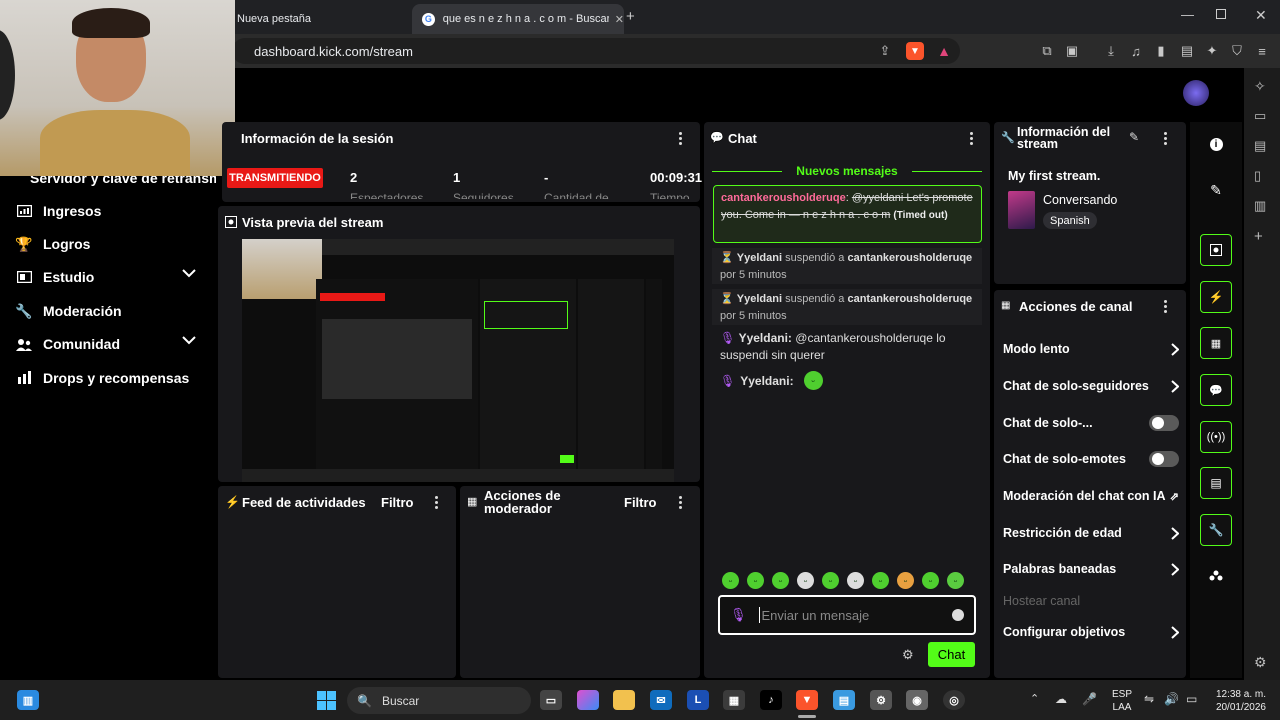 Image resolution: width=1280 pixels, height=720 pixels. What do you see at coordinates (1258, 236) in the screenshot?
I see `add-rail-icon: +` at bounding box center [1258, 236].